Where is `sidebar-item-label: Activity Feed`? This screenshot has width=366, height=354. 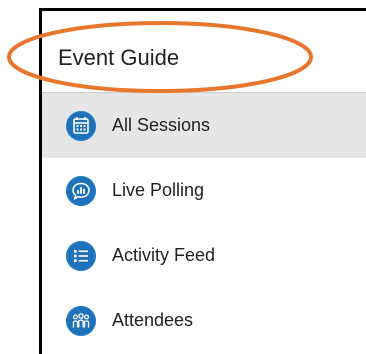 sidebar-item-label: Activity Feed is located at coordinates (164, 255).